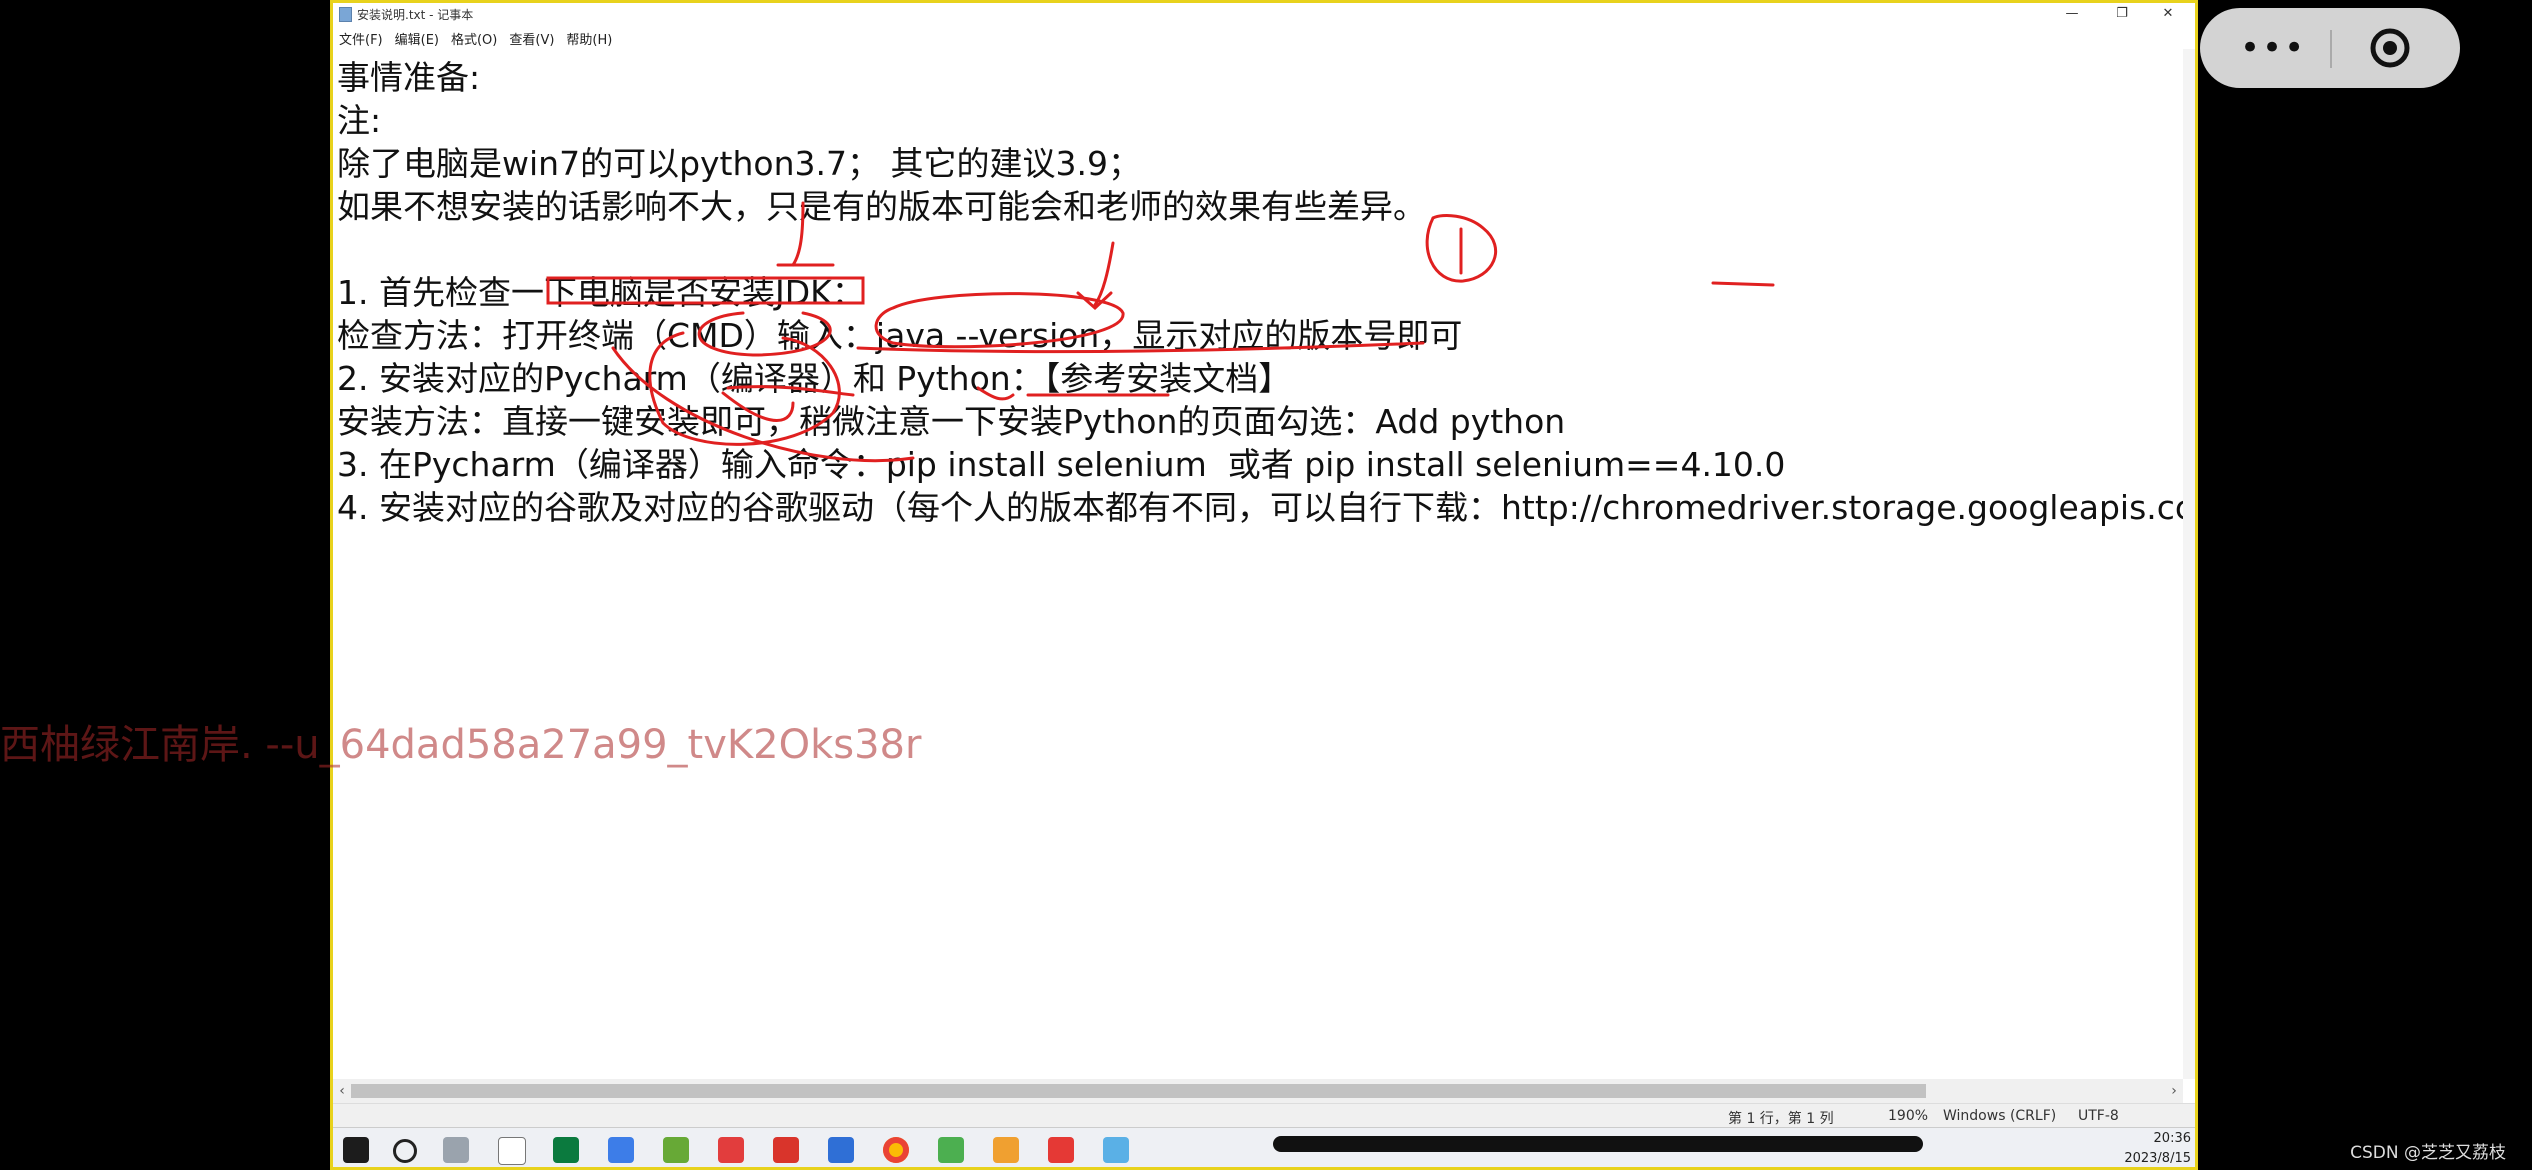 This screenshot has width=2532, height=1170. What do you see at coordinates (461, 745) in the screenshot?
I see `watermark-text: 西柚绿江南岸. --u_64dad58a27a99_tvK2Oks38r` at bounding box center [461, 745].